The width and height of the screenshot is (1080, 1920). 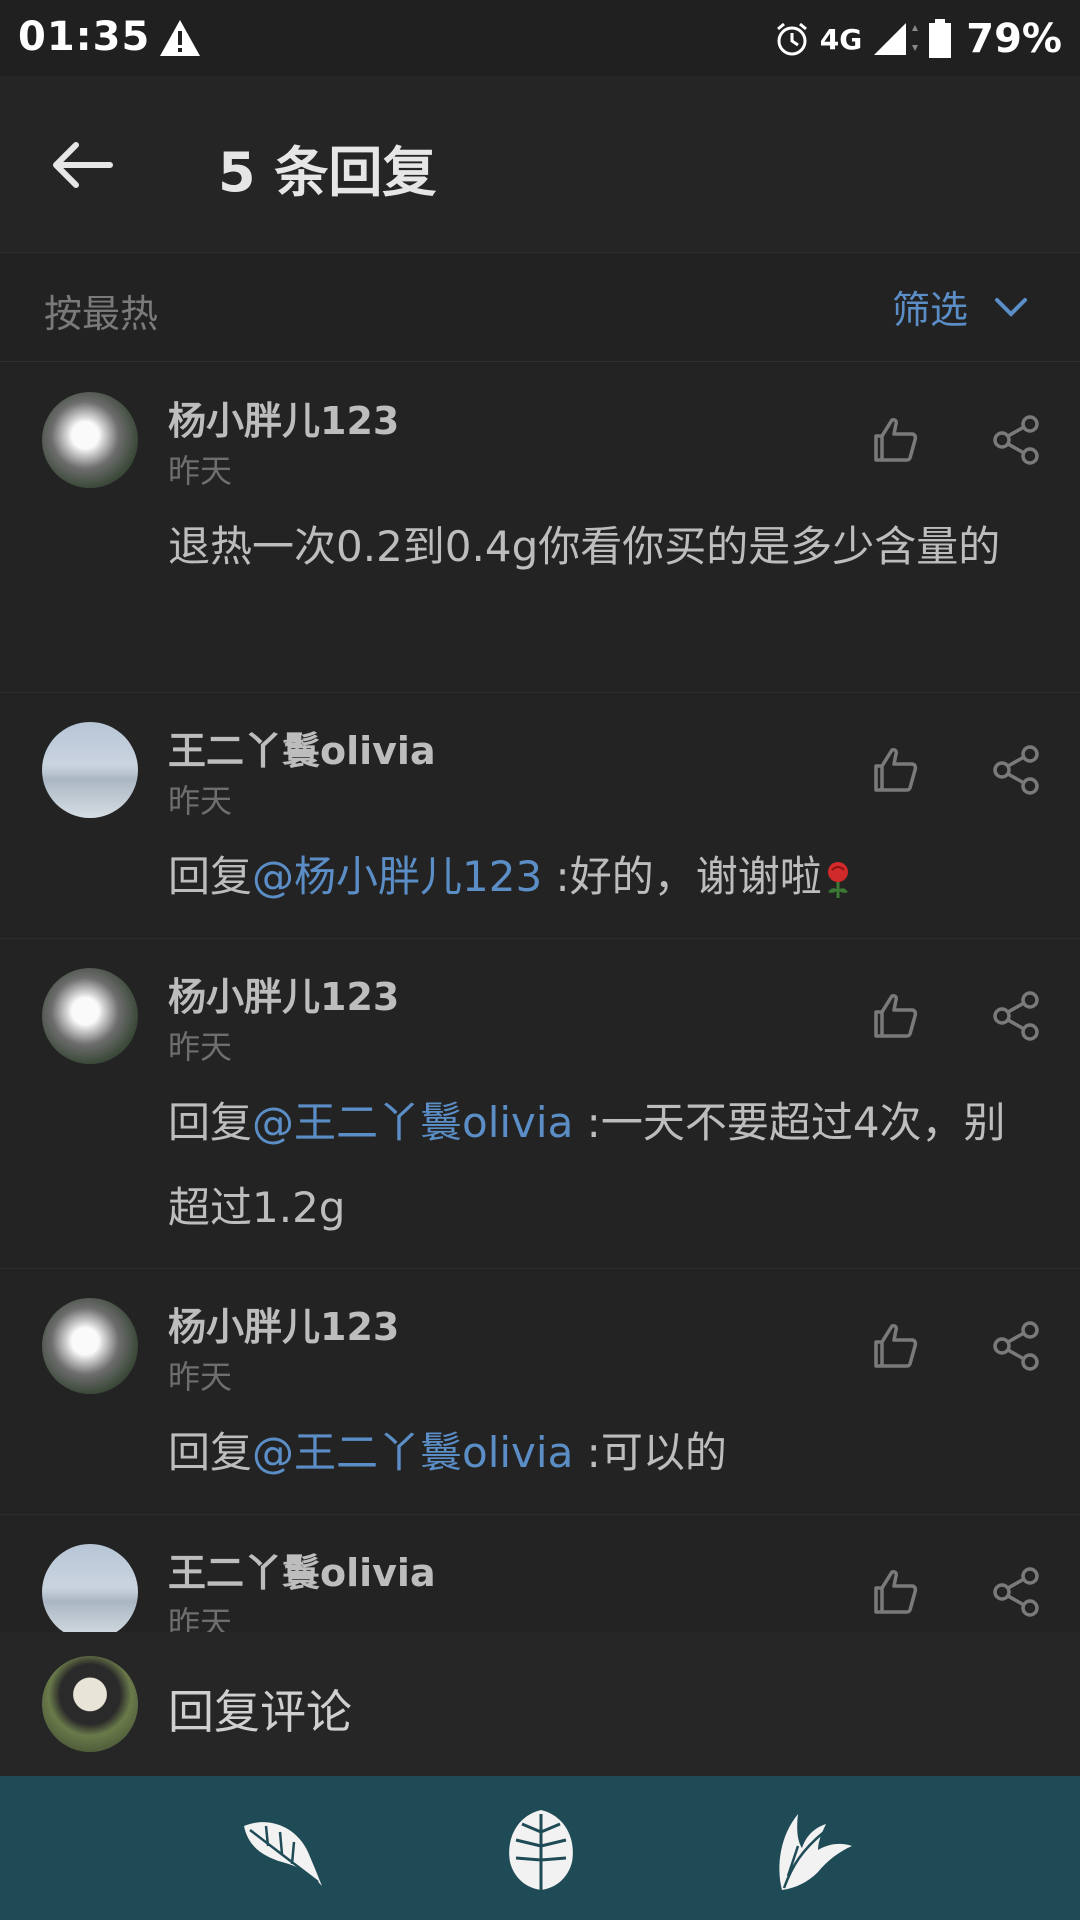 I want to click on sort-bar: 按最热 筛选, so click(x=540, y=307).